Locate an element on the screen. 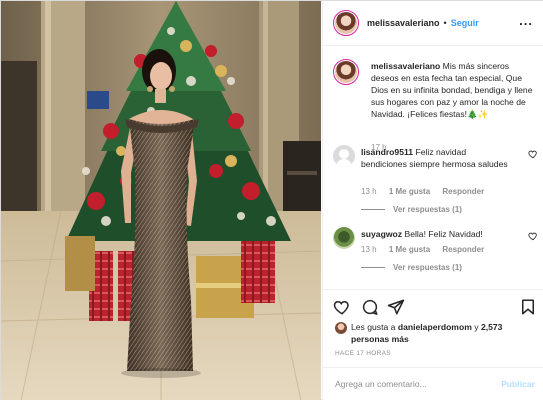 The height and width of the screenshot is (400, 543). heart-icon is located at coordinates (342, 307).